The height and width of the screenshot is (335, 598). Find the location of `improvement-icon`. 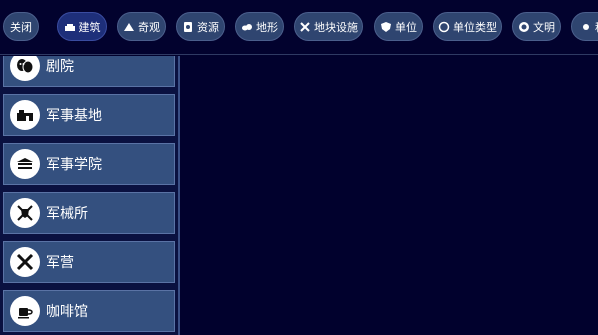

improvement-icon is located at coordinates (305, 27).